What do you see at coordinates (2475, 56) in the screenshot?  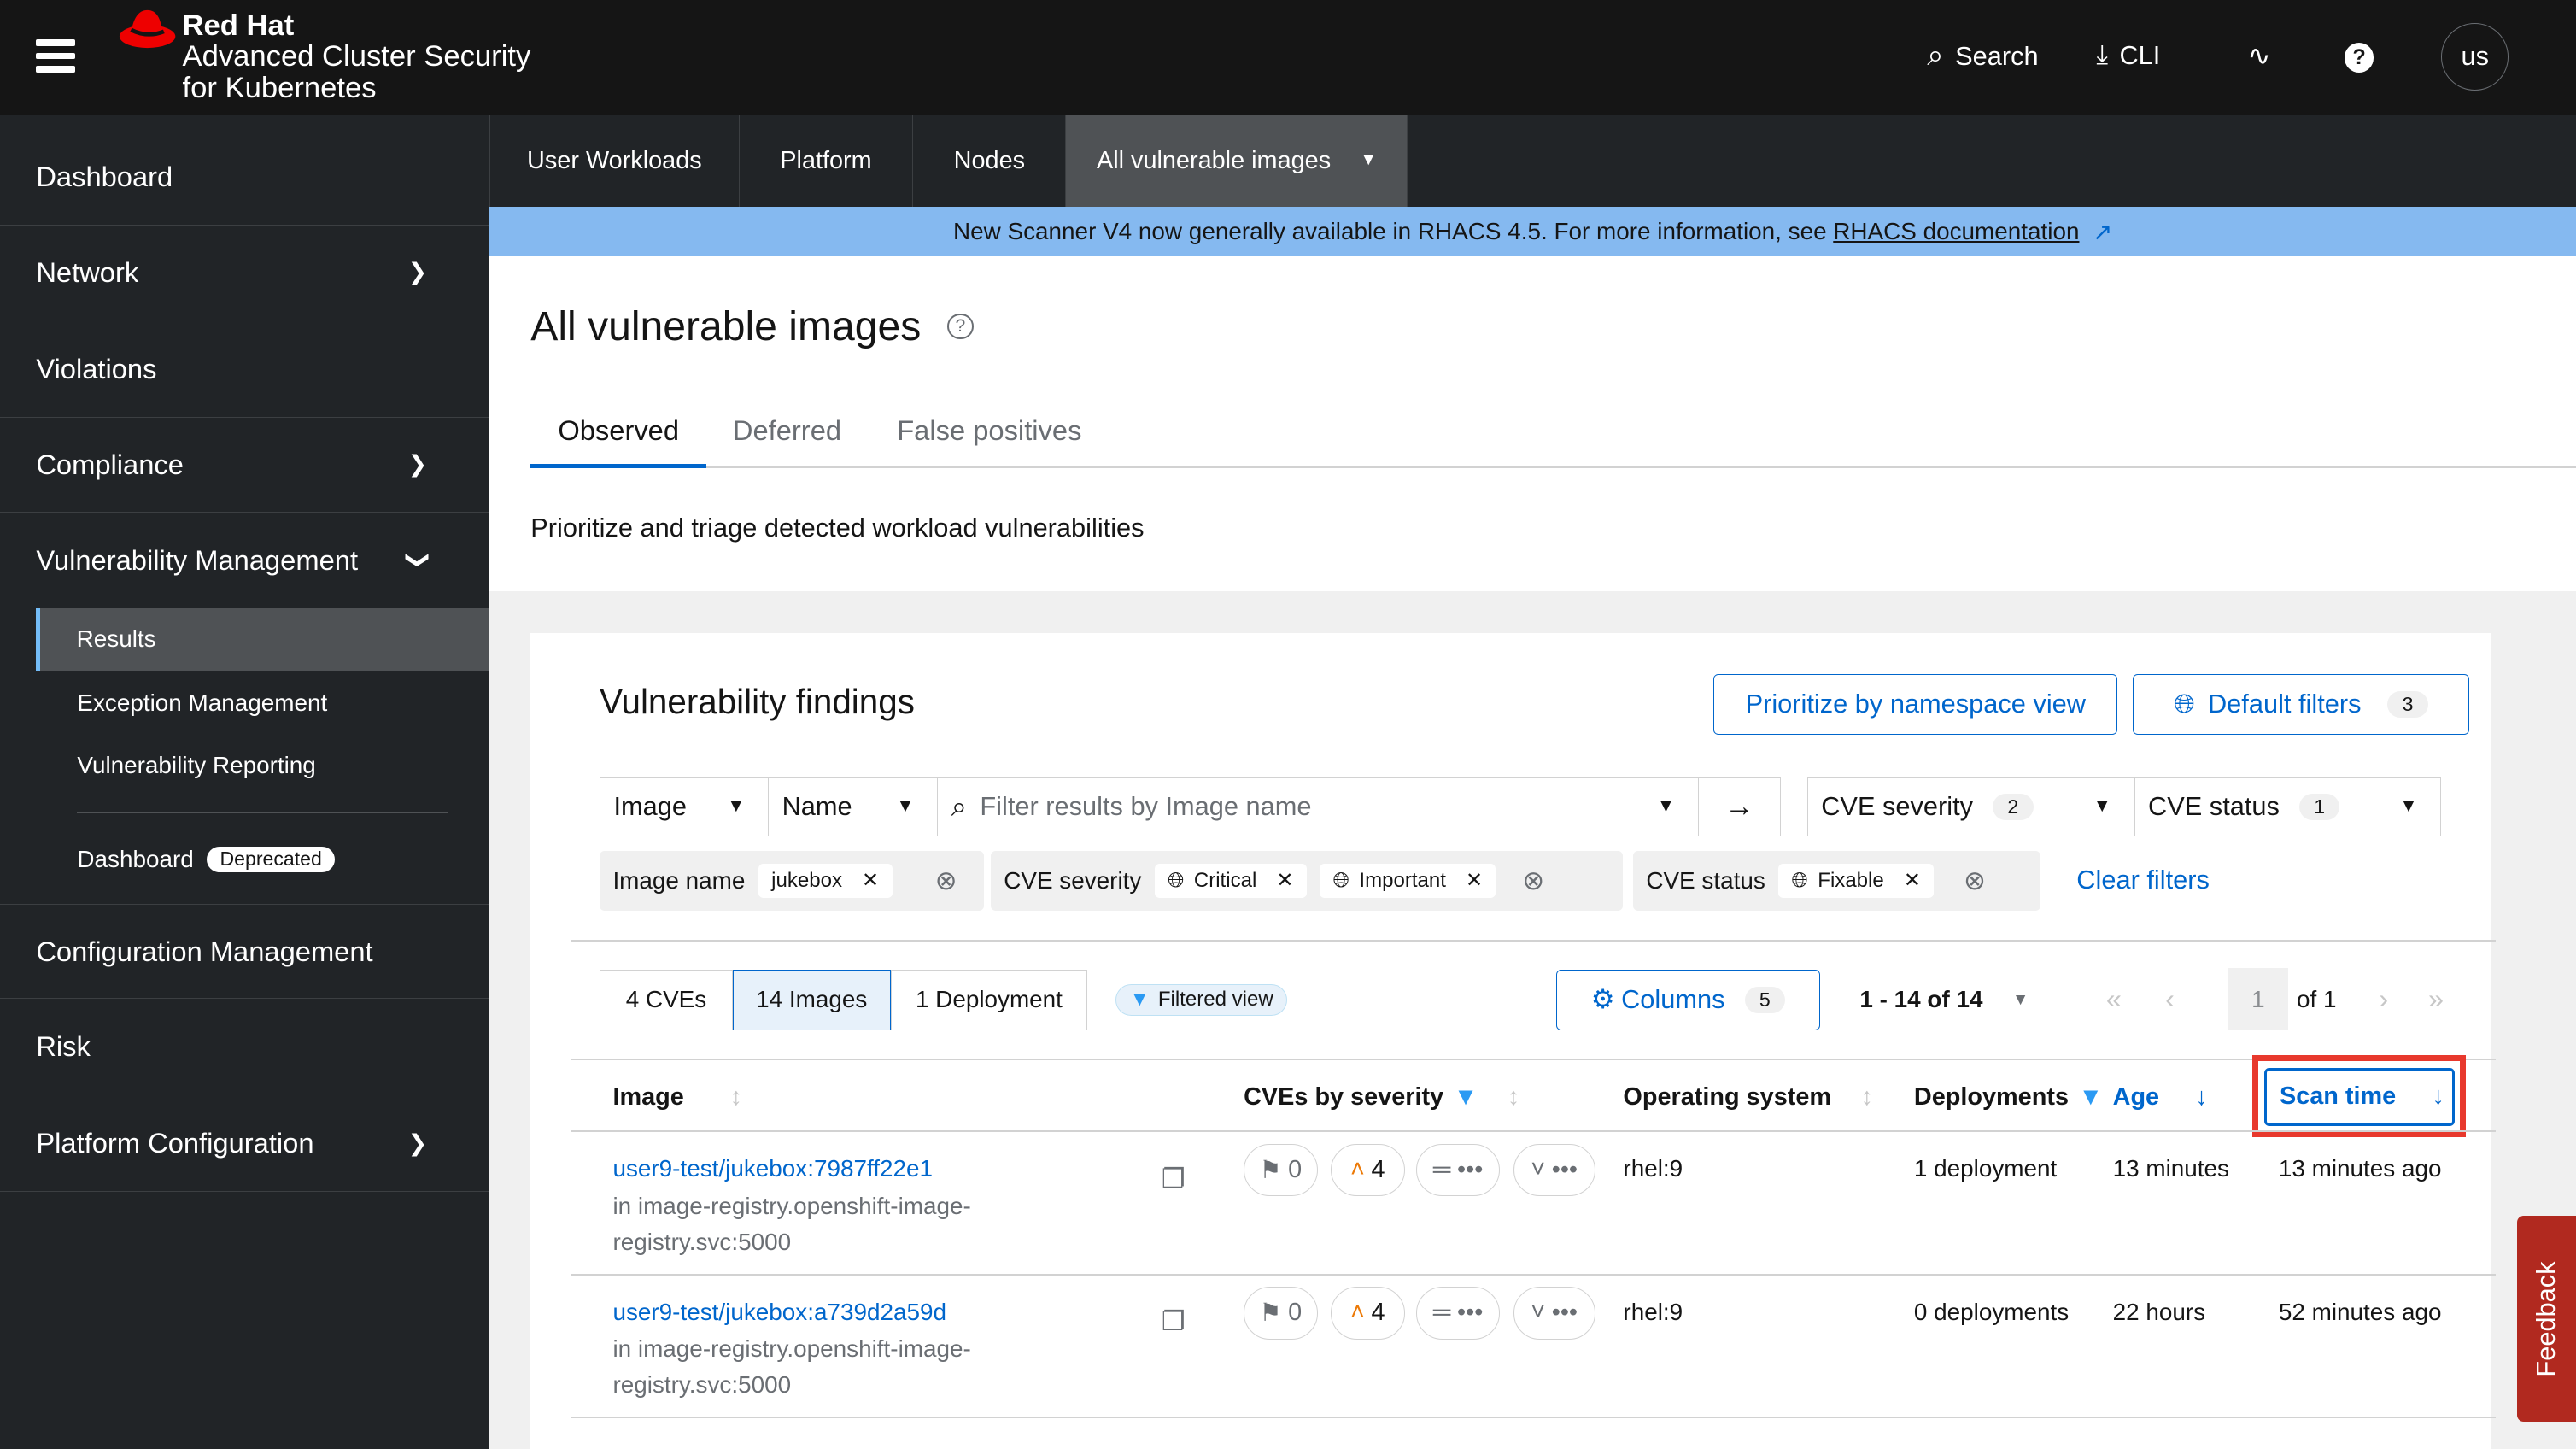 I see `user-avatar: us` at bounding box center [2475, 56].